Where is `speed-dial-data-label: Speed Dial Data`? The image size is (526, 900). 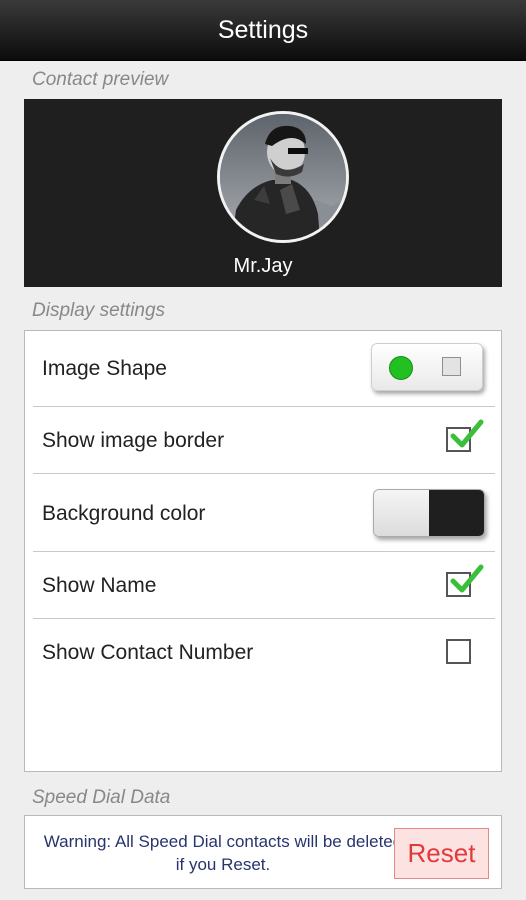 speed-dial-data-label: Speed Dial Data is located at coordinates (101, 797).